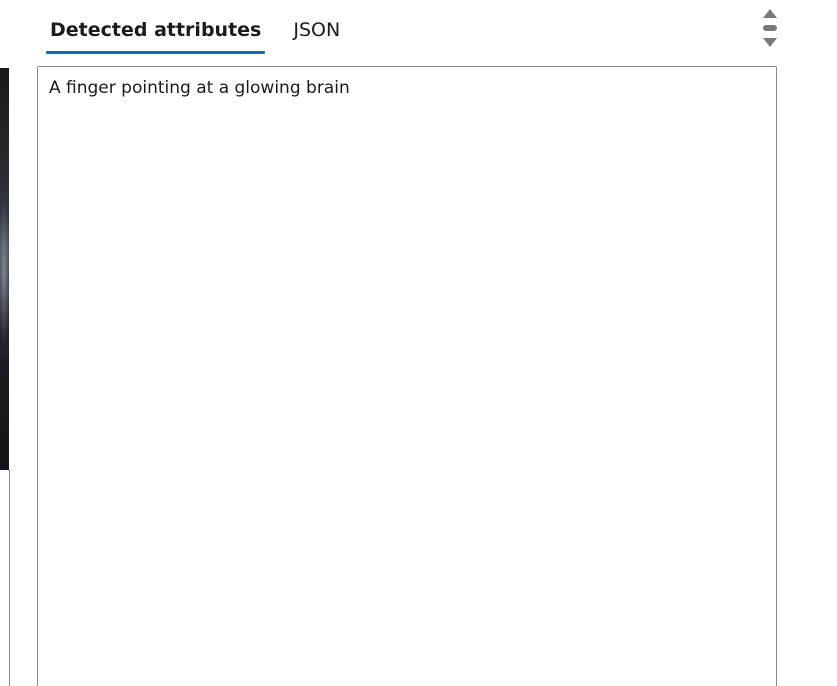  I want to click on scroll-thumb, so click(770, 28).